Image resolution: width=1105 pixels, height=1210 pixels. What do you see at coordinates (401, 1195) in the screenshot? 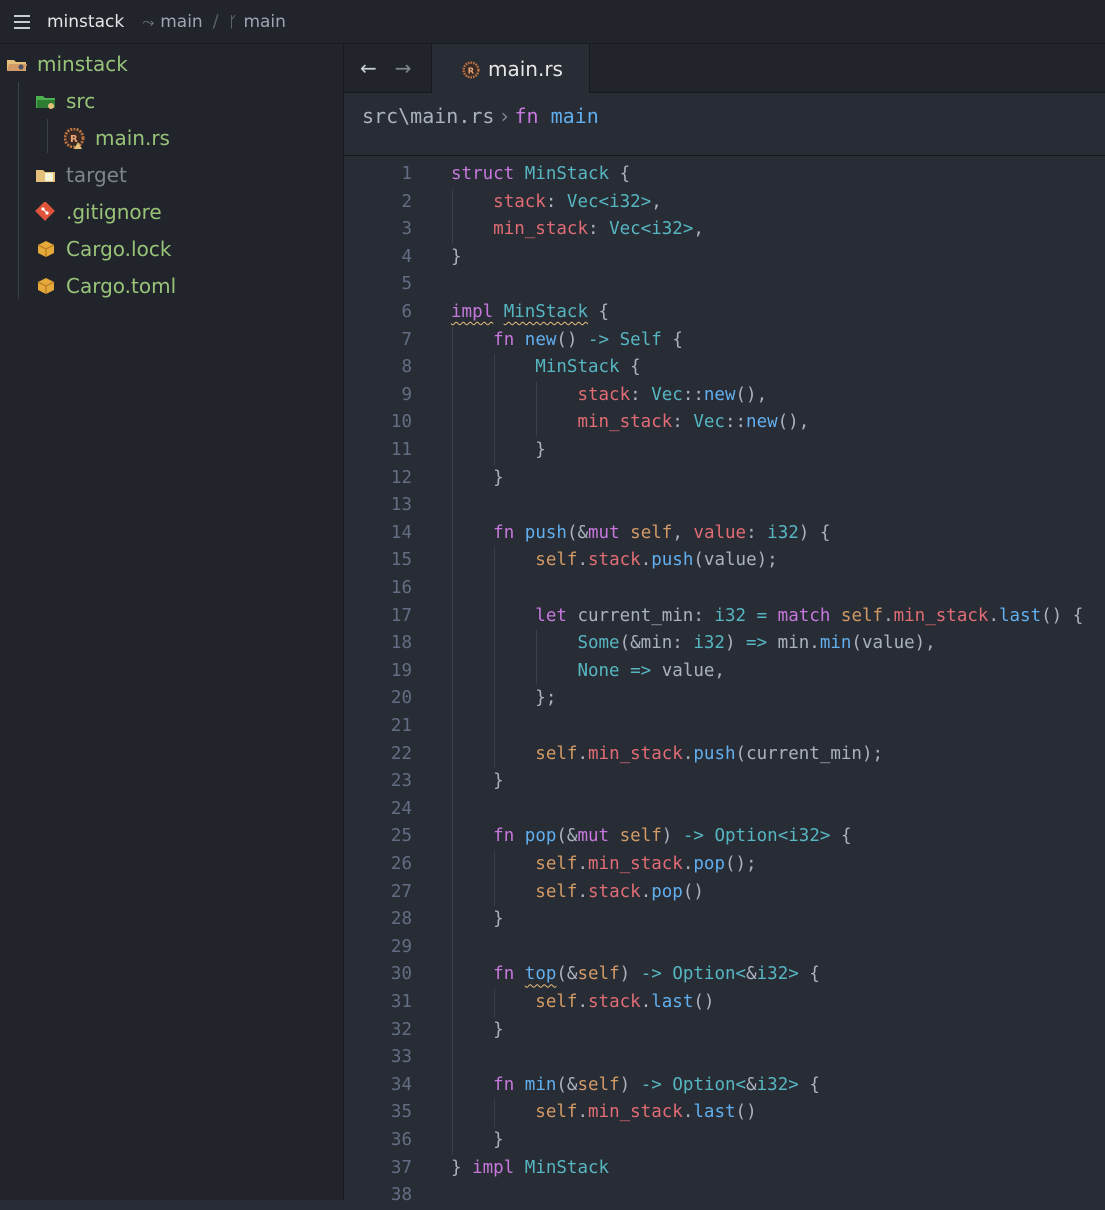
I see `line-number: 38` at bounding box center [401, 1195].